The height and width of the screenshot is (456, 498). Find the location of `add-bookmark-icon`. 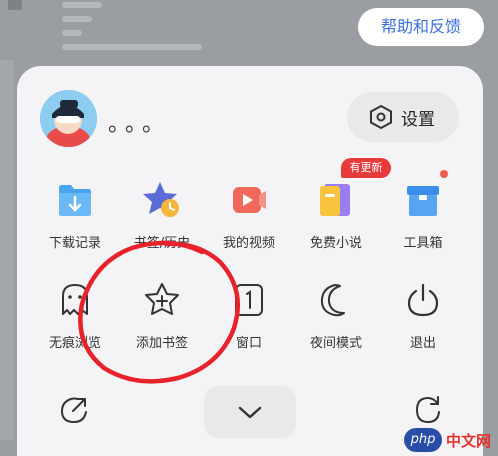

add-bookmark-icon is located at coordinates (162, 299).